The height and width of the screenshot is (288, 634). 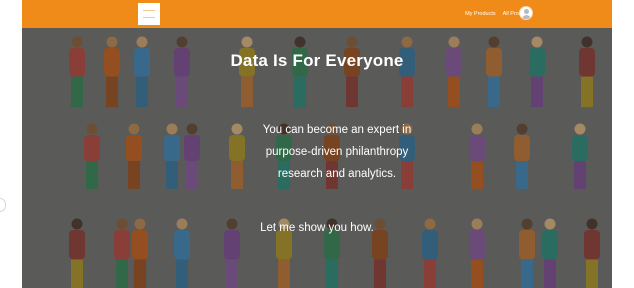 What do you see at coordinates (317, 228) in the screenshot?
I see `hero-call-to-action: Let me show you how.` at bounding box center [317, 228].